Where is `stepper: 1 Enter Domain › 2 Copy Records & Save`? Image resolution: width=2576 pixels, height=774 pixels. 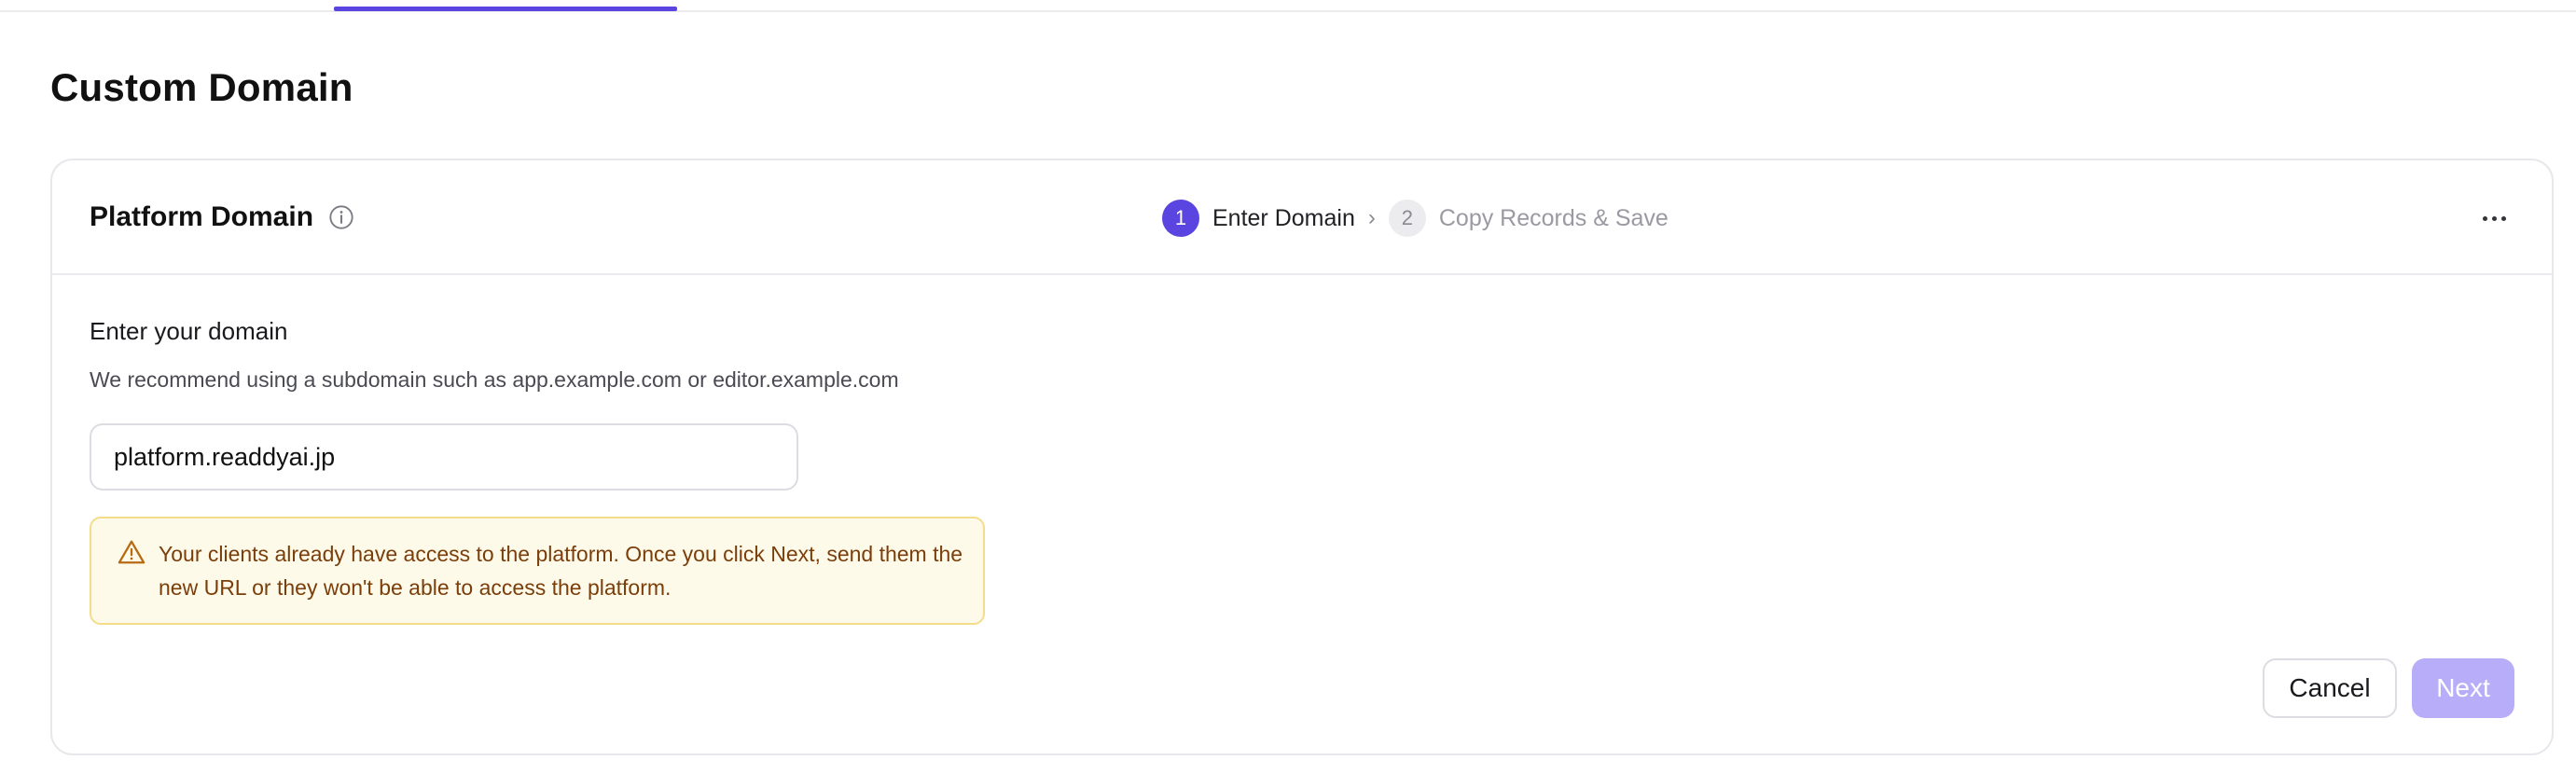
stepper: 1 Enter Domain › 2 Copy Records & Save is located at coordinates (1415, 218).